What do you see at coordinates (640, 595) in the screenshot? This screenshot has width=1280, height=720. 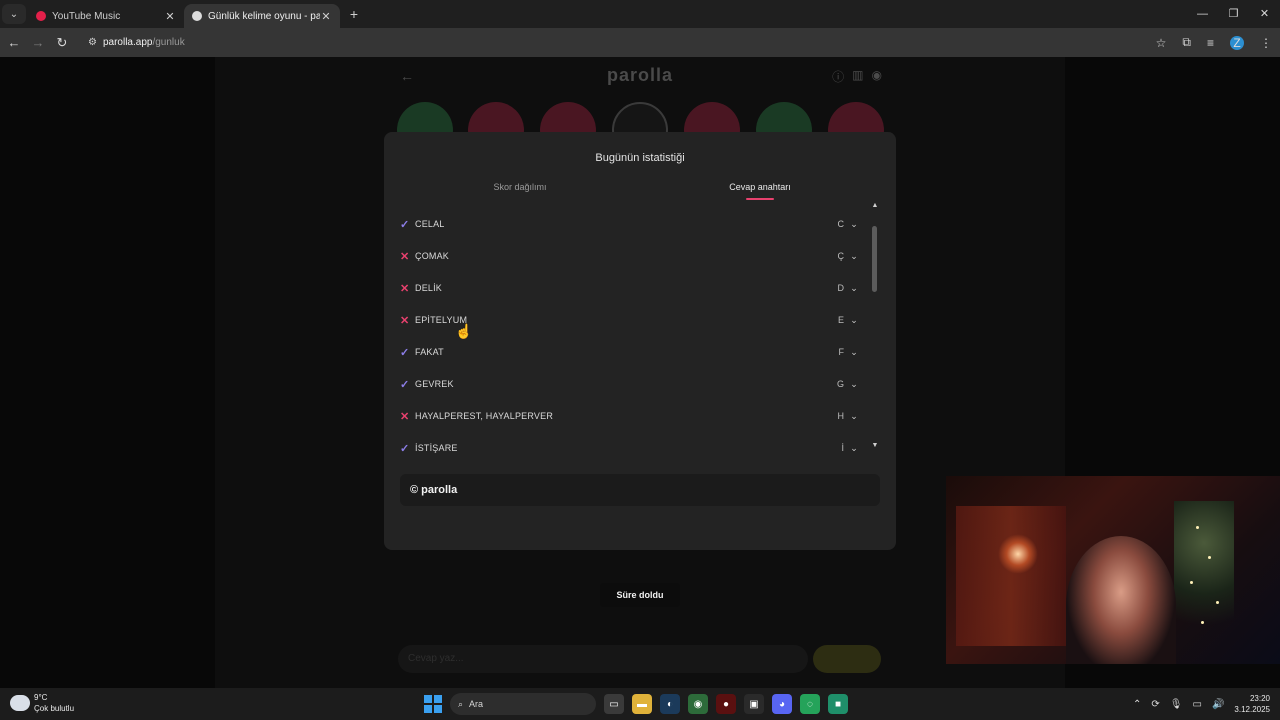 I see `timeout-button: Süre doldu` at bounding box center [640, 595].